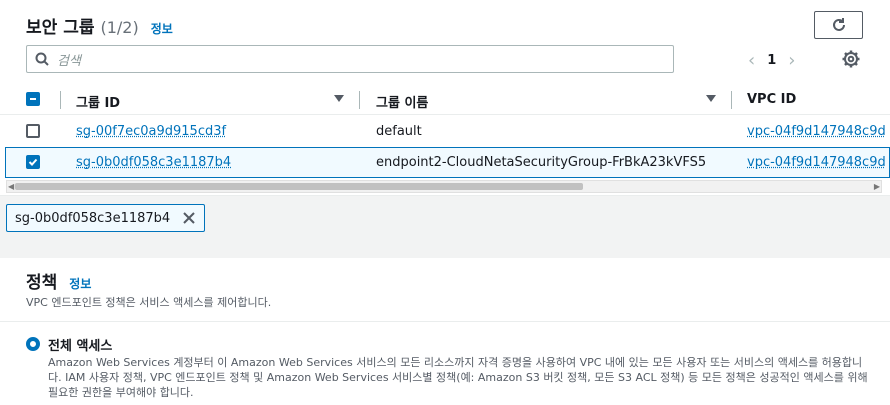 The width and height of the screenshot is (890, 405). Describe the element at coordinates (119, 27) in the screenshot. I see `selection-count: (1/2)` at that location.